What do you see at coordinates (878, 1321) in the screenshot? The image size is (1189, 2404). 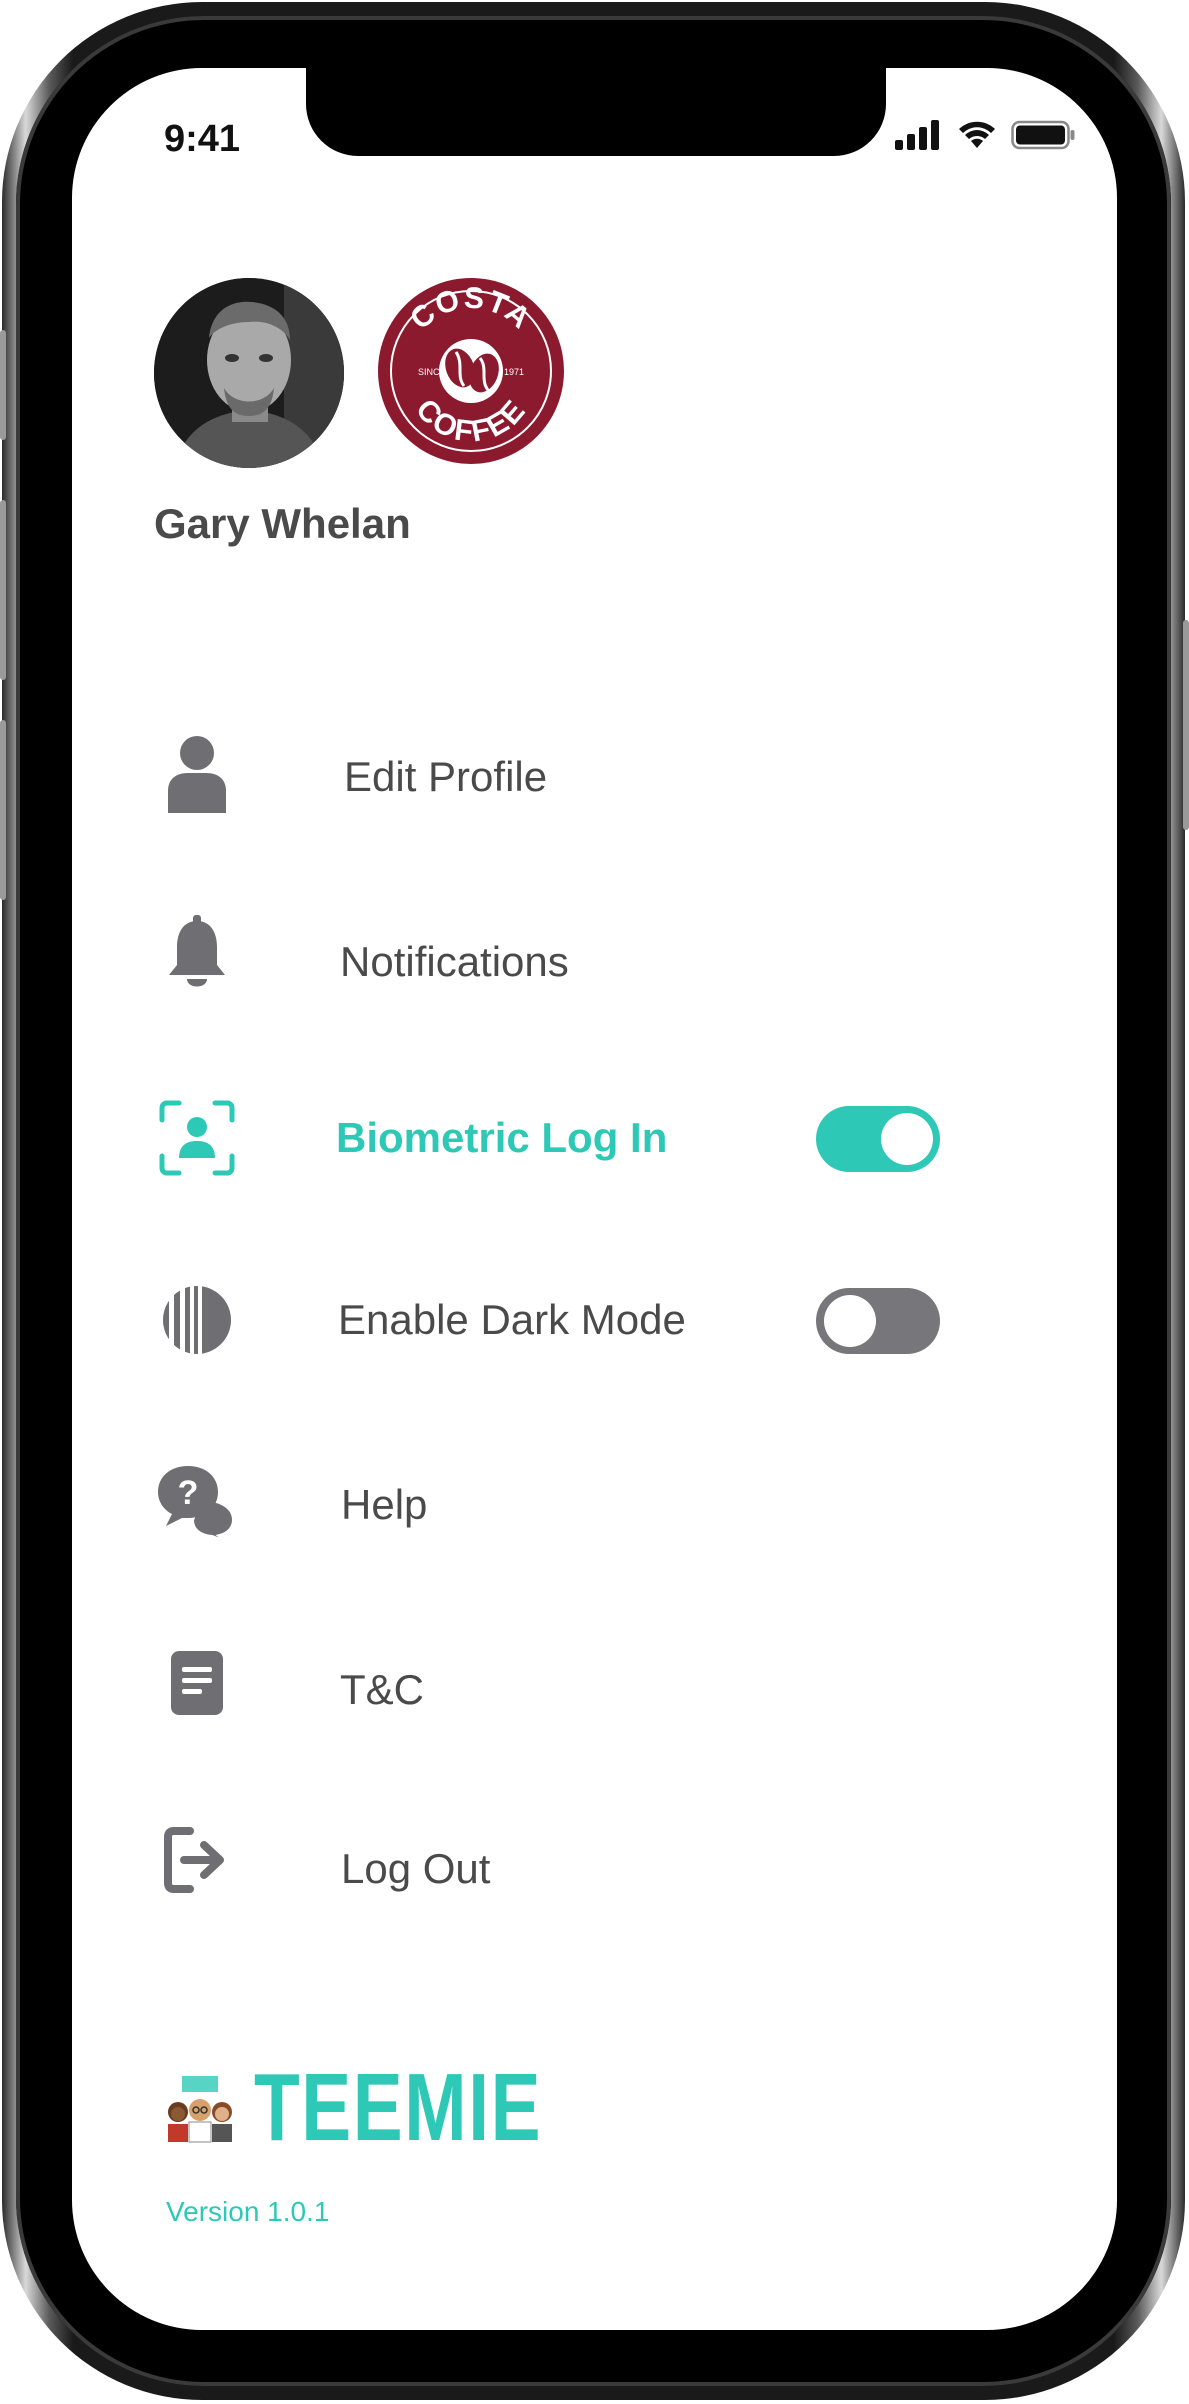 I see `dark-mode-toggle` at bounding box center [878, 1321].